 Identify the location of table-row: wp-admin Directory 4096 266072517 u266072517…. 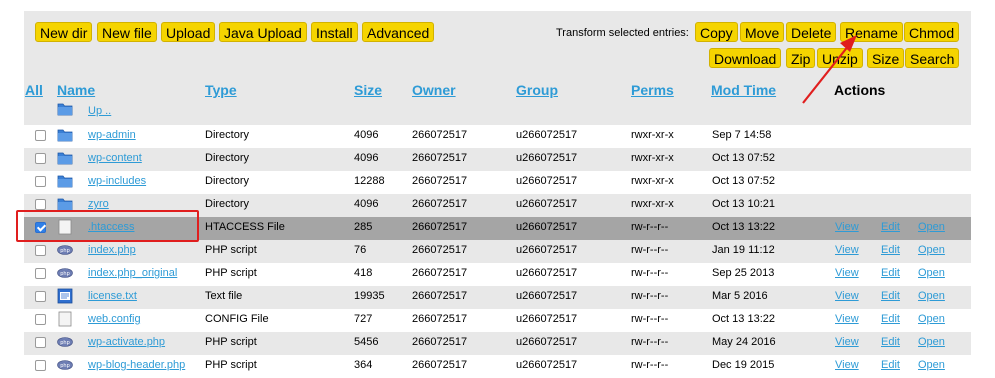
(497, 136).